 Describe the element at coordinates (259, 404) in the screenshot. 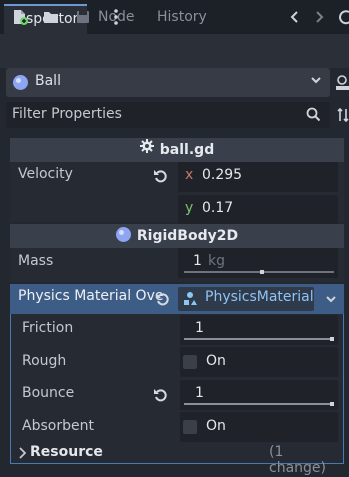

I see `bounce-slider-track` at that location.